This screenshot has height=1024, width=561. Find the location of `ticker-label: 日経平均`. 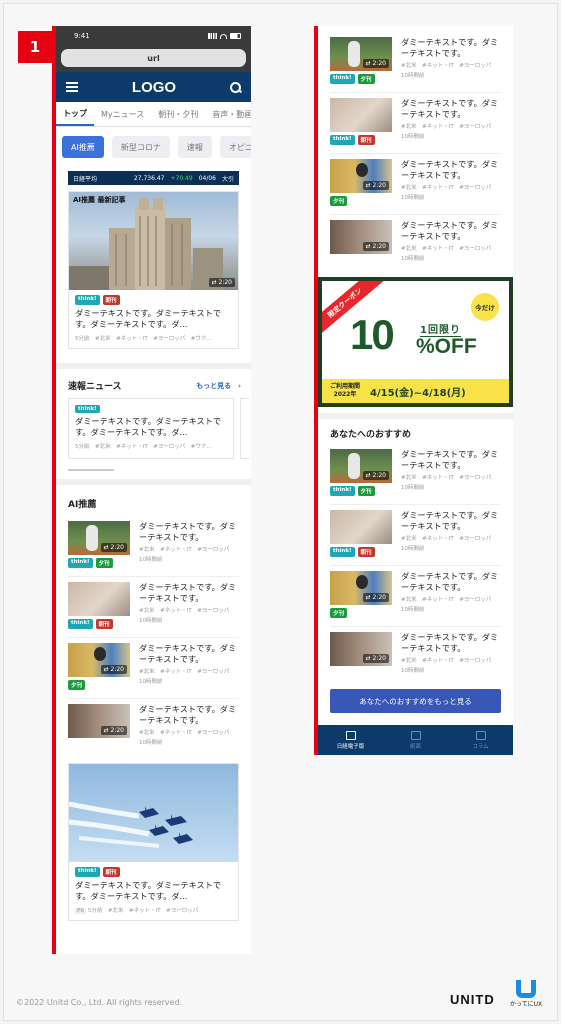

ticker-label: 日経平均 is located at coordinates (85, 179).